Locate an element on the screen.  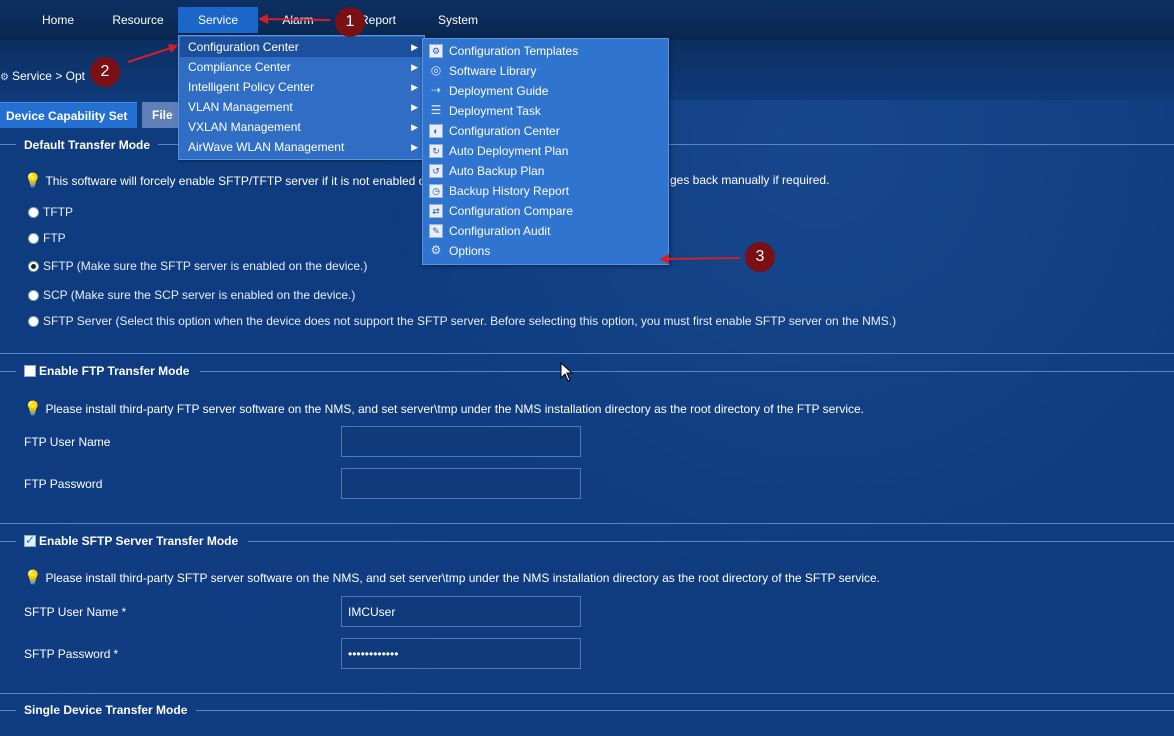
tab-device-capability-set: Device Capability Set is located at coordinates (68, 115).